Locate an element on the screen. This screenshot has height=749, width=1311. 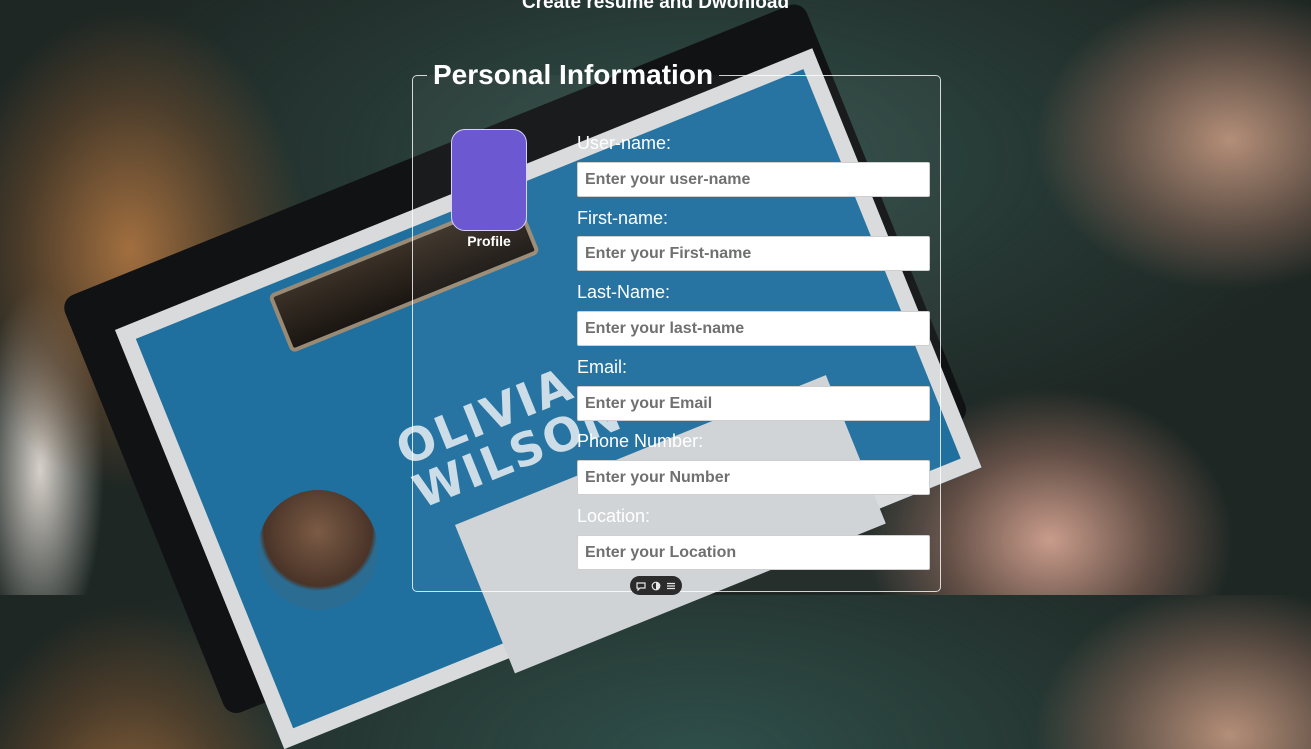
contrast-icon is located at coordinates (656, 586).